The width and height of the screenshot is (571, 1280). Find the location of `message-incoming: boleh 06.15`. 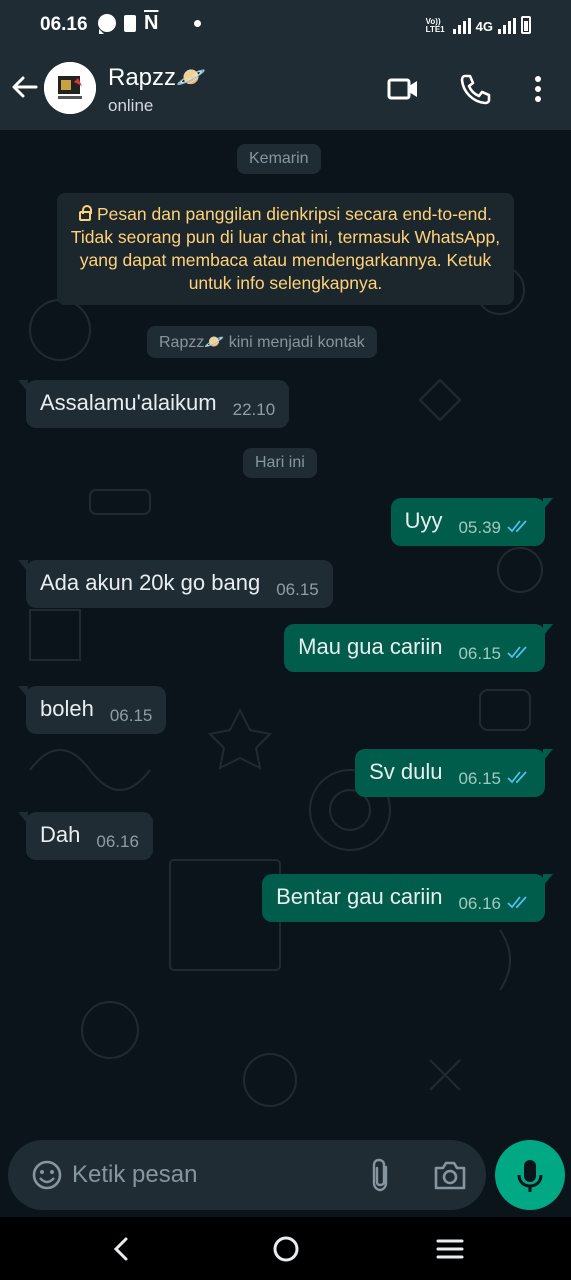

message-incoming: boleh 06.15 is located at coordinates (92, 710).